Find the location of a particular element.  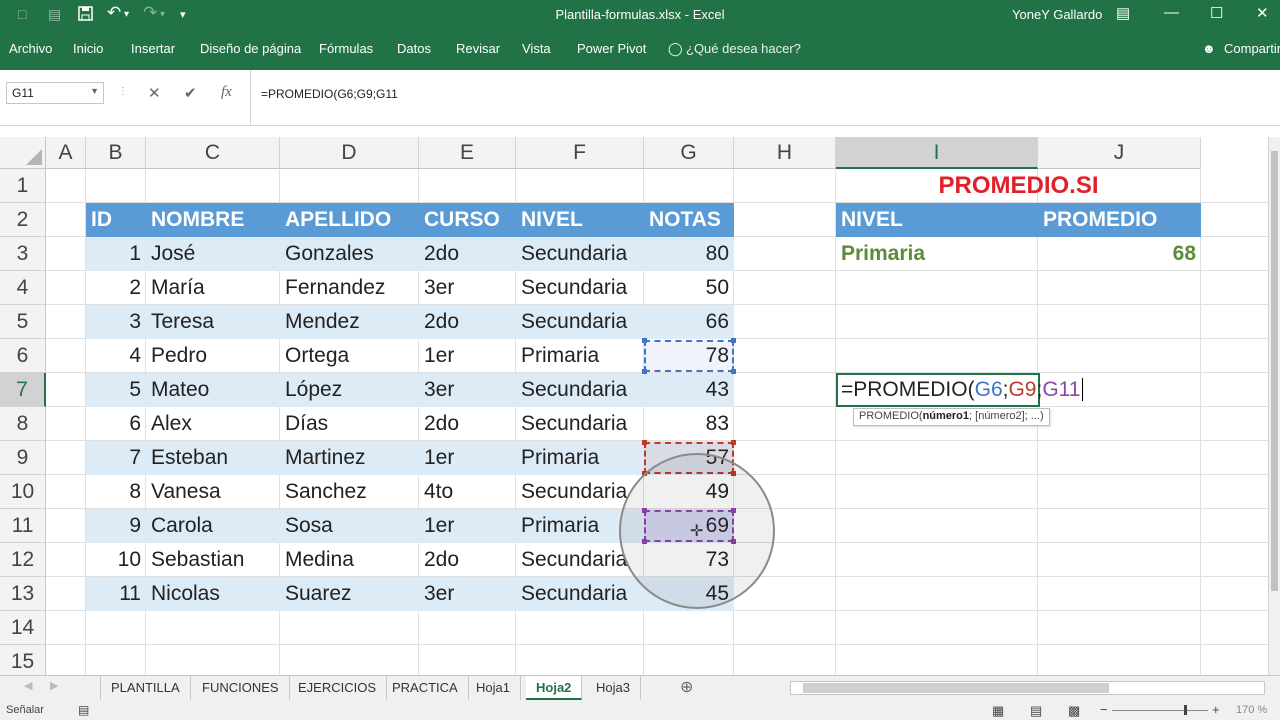

select-all-corner is located at coordinates (23, 153).